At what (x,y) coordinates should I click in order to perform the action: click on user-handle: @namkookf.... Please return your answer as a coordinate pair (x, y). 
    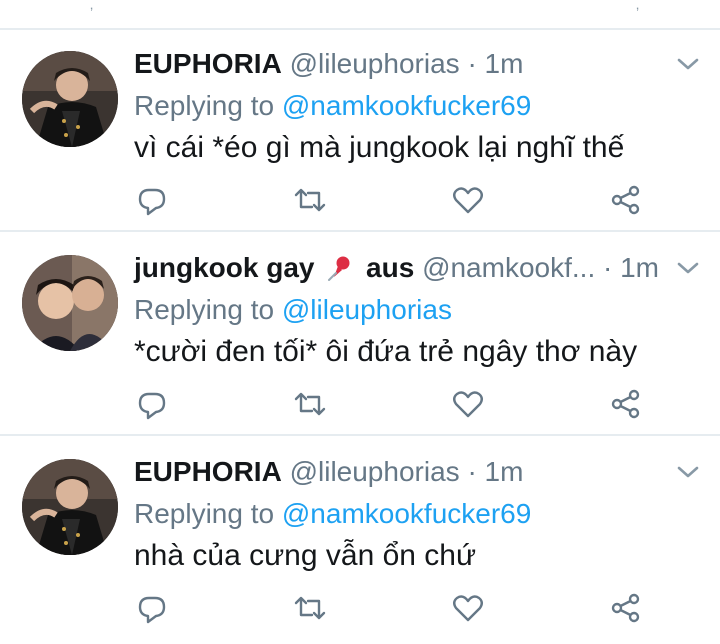
    Looking at the image, I should click on (508, 267).